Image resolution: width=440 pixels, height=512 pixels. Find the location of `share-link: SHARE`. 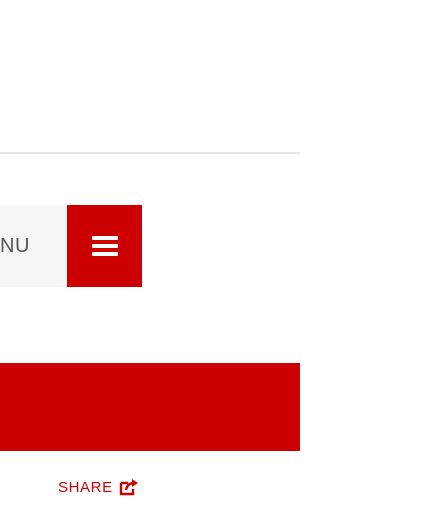

share-link: SHARE is located at coordinates (98, 487).